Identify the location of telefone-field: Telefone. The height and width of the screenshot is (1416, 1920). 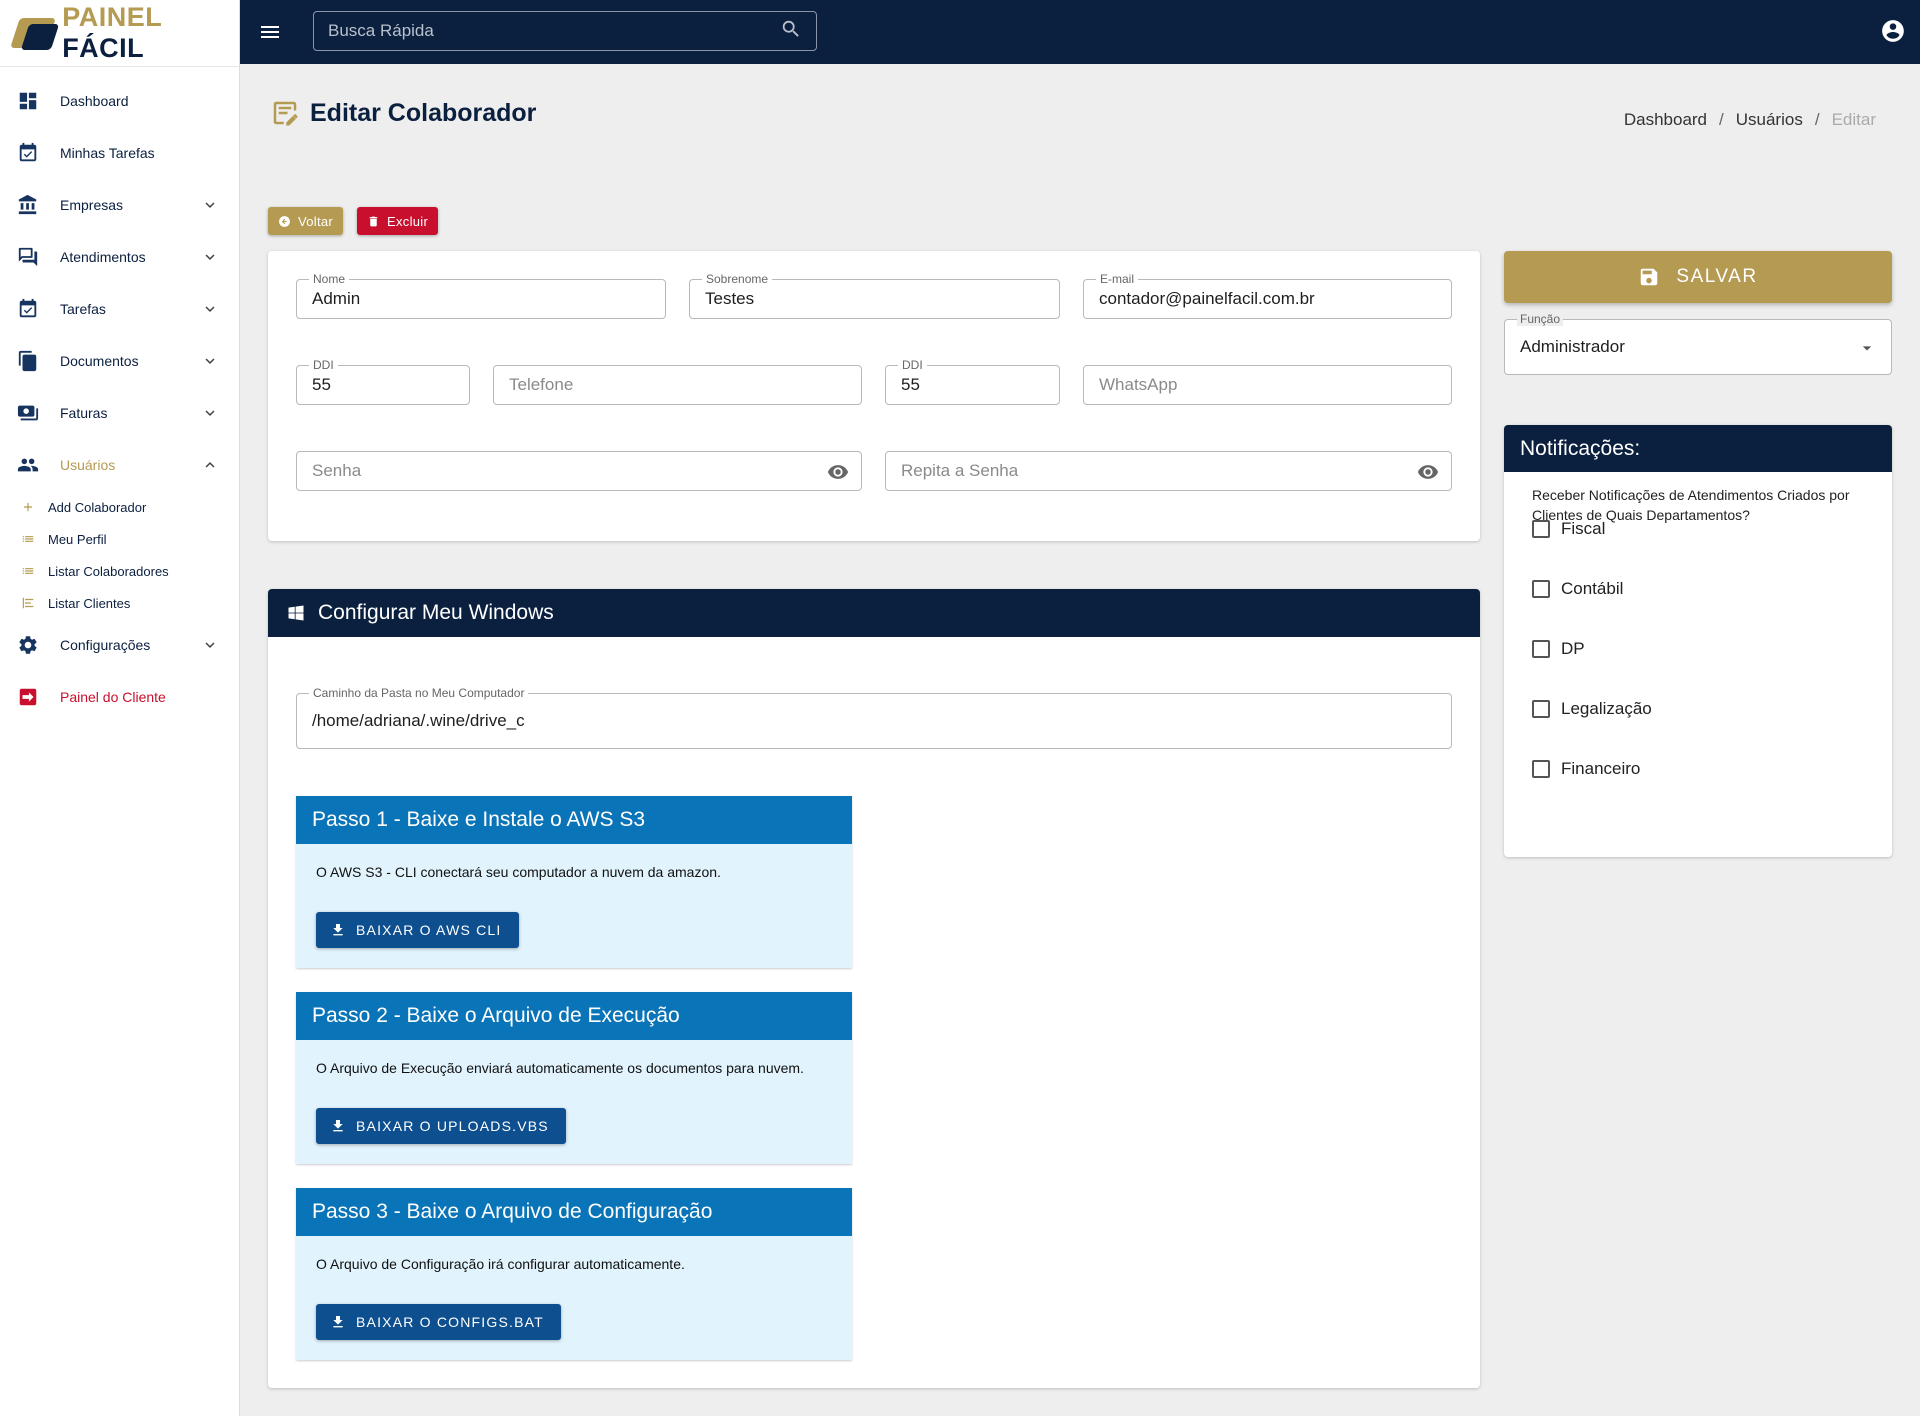
(677, 385).